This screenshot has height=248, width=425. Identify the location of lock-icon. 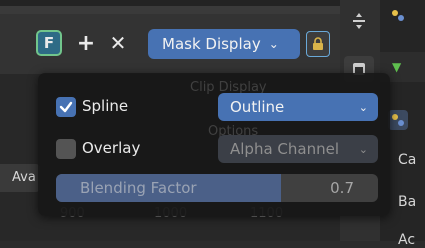
(318, 43).